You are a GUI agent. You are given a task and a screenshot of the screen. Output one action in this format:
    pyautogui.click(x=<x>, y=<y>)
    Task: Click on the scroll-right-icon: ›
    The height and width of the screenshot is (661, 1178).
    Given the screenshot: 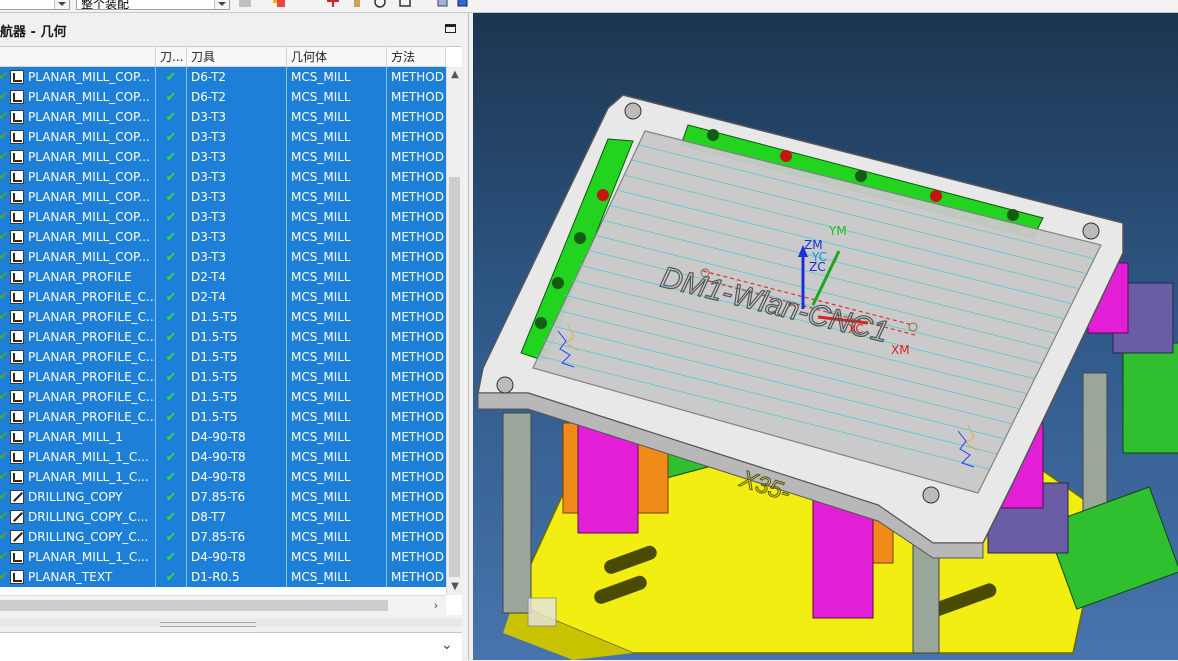 What is the action you would take?
    pyautogui.click(x=436, y=605)
    